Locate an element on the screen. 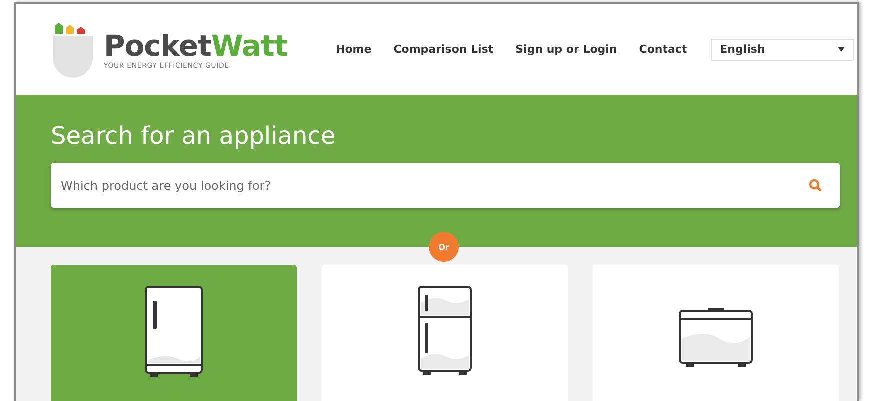 The height and width of the screenshot is (401, 876). or-badge: Or is located at coordinates (444, 247).